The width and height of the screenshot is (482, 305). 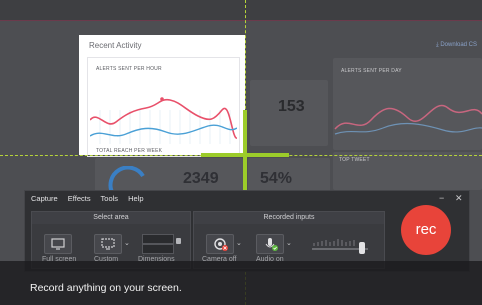 I want to click on menu-effects: Effects, so click(x=79, y=198).